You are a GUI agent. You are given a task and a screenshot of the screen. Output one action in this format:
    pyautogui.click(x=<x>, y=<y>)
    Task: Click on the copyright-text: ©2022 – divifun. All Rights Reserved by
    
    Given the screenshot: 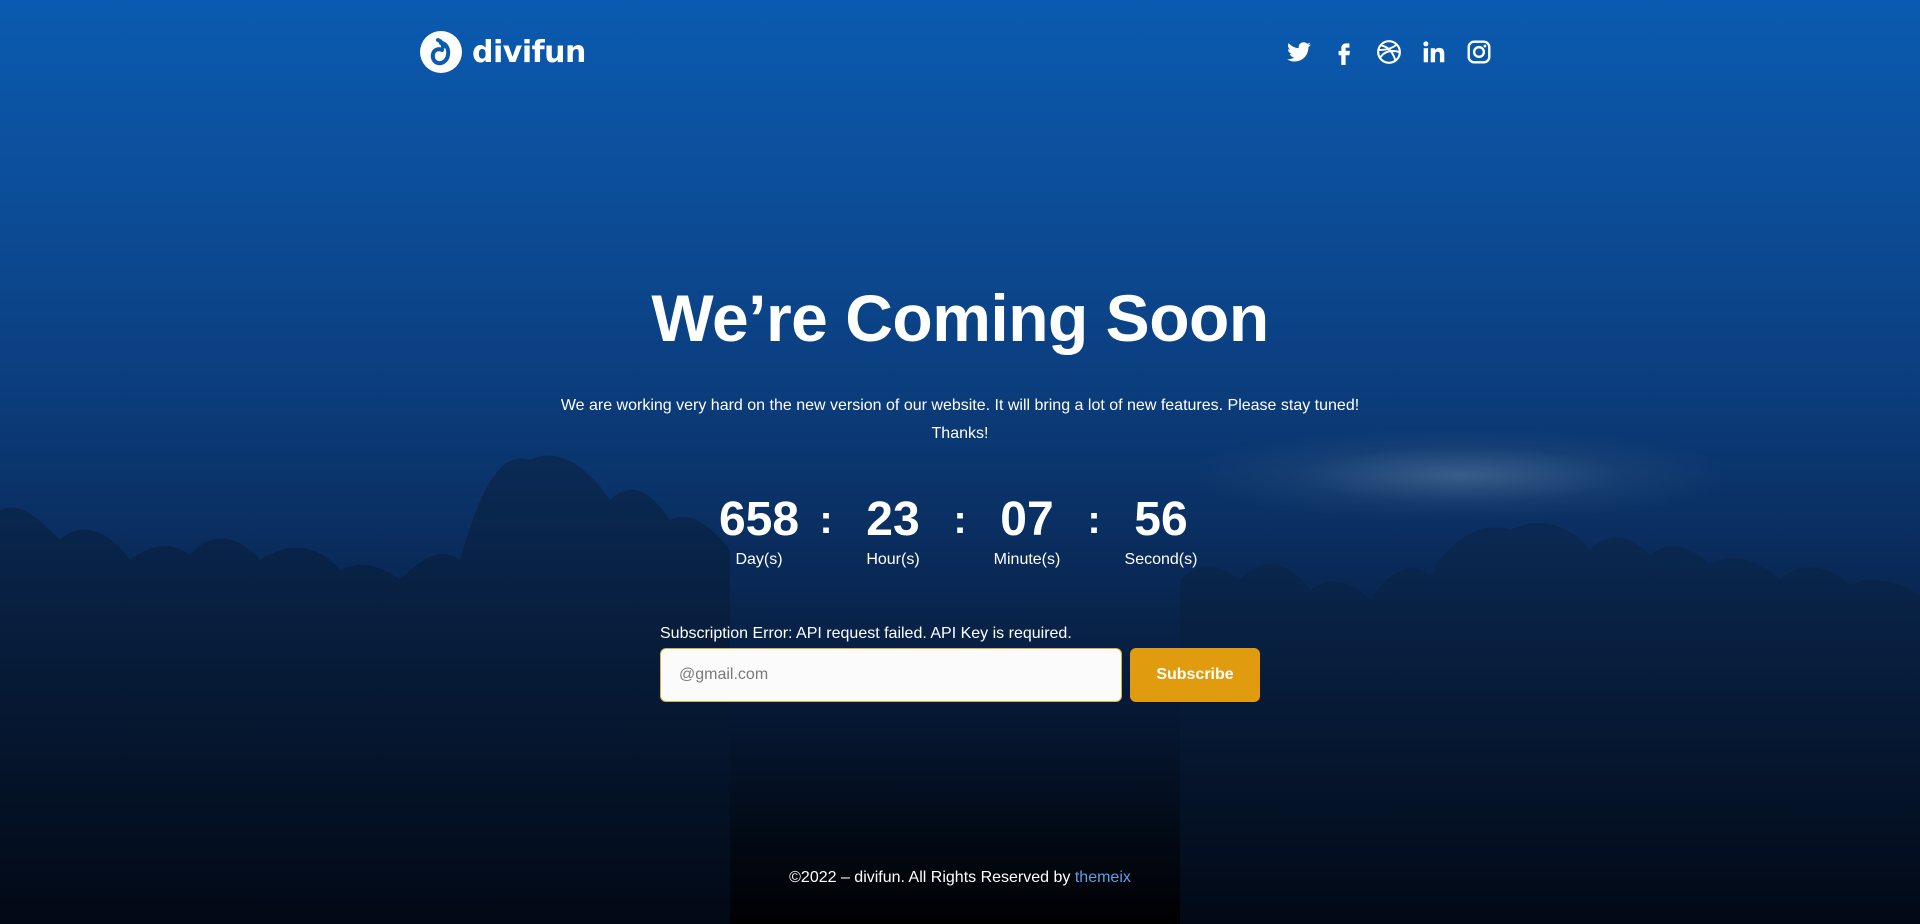 What is the action you would take?
    pyautogui.click(x=932, y=877)
    